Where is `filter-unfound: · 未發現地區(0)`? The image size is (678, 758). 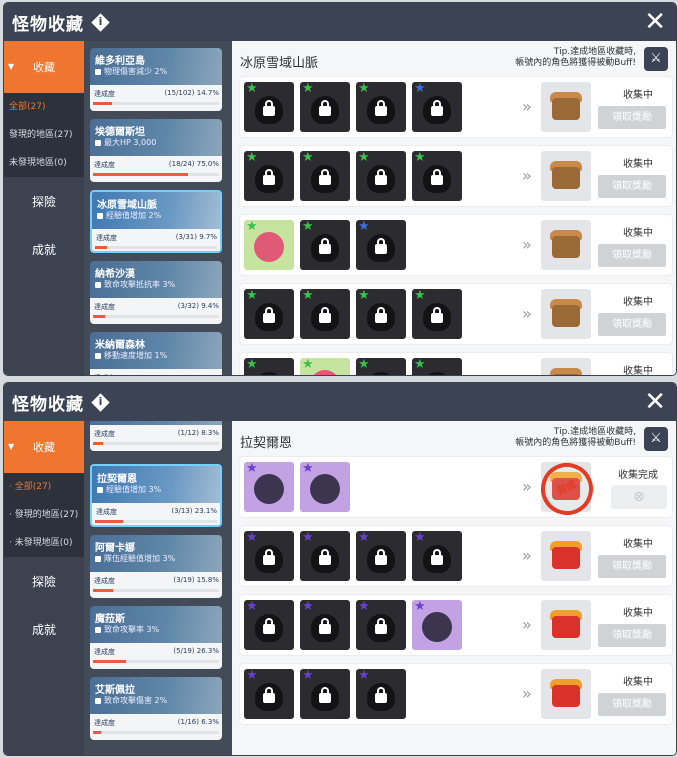 filter-unfound: · 未發現地區(0) is located at coordinates (44, 543).